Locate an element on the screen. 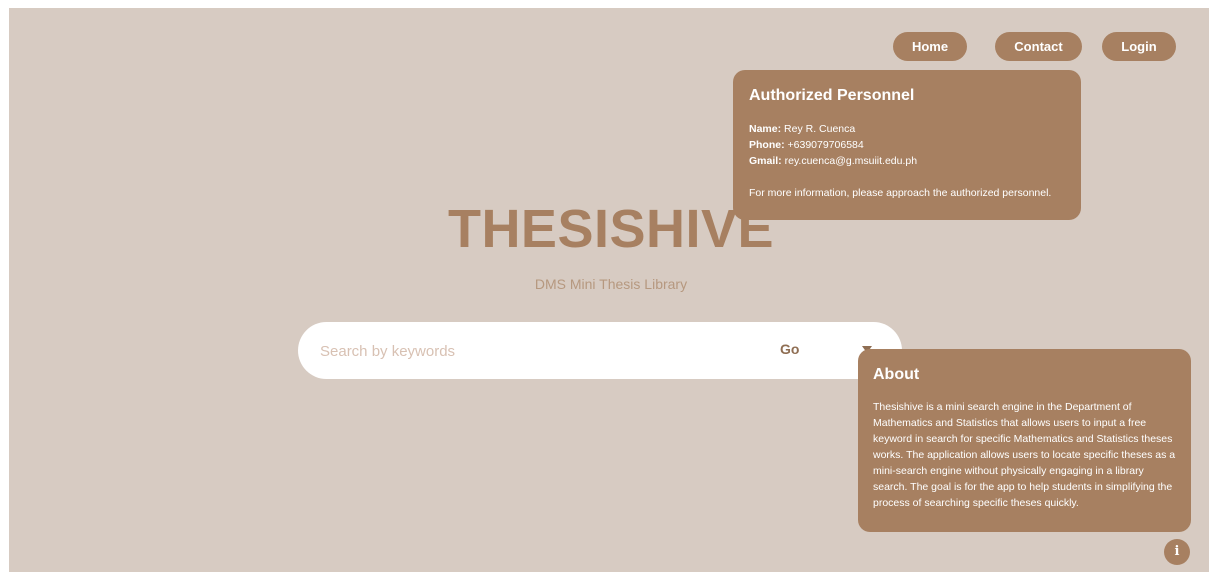  gmail-value: rey.cuenca@g.msuiit.edu.ph is located at coordinates (851, 161).